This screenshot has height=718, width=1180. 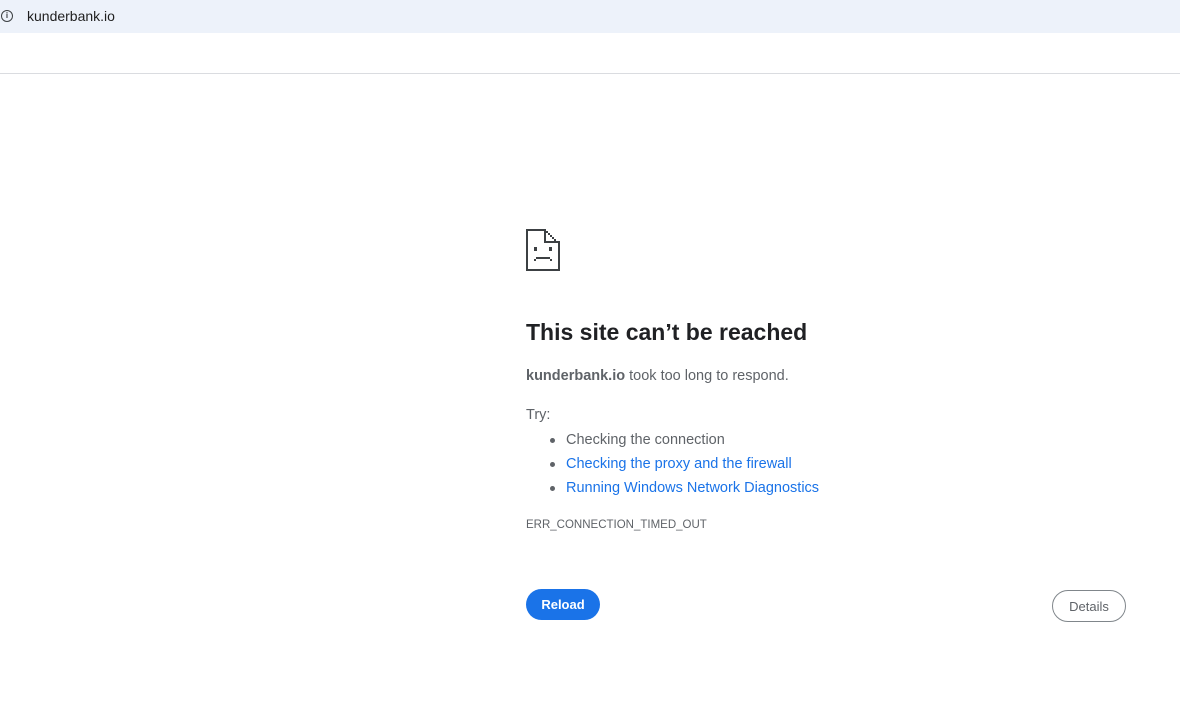 What do you see at coordinates (1089, 606) in the screenshot?
I see `details-button: Details` at bounding box center [1089, 606].